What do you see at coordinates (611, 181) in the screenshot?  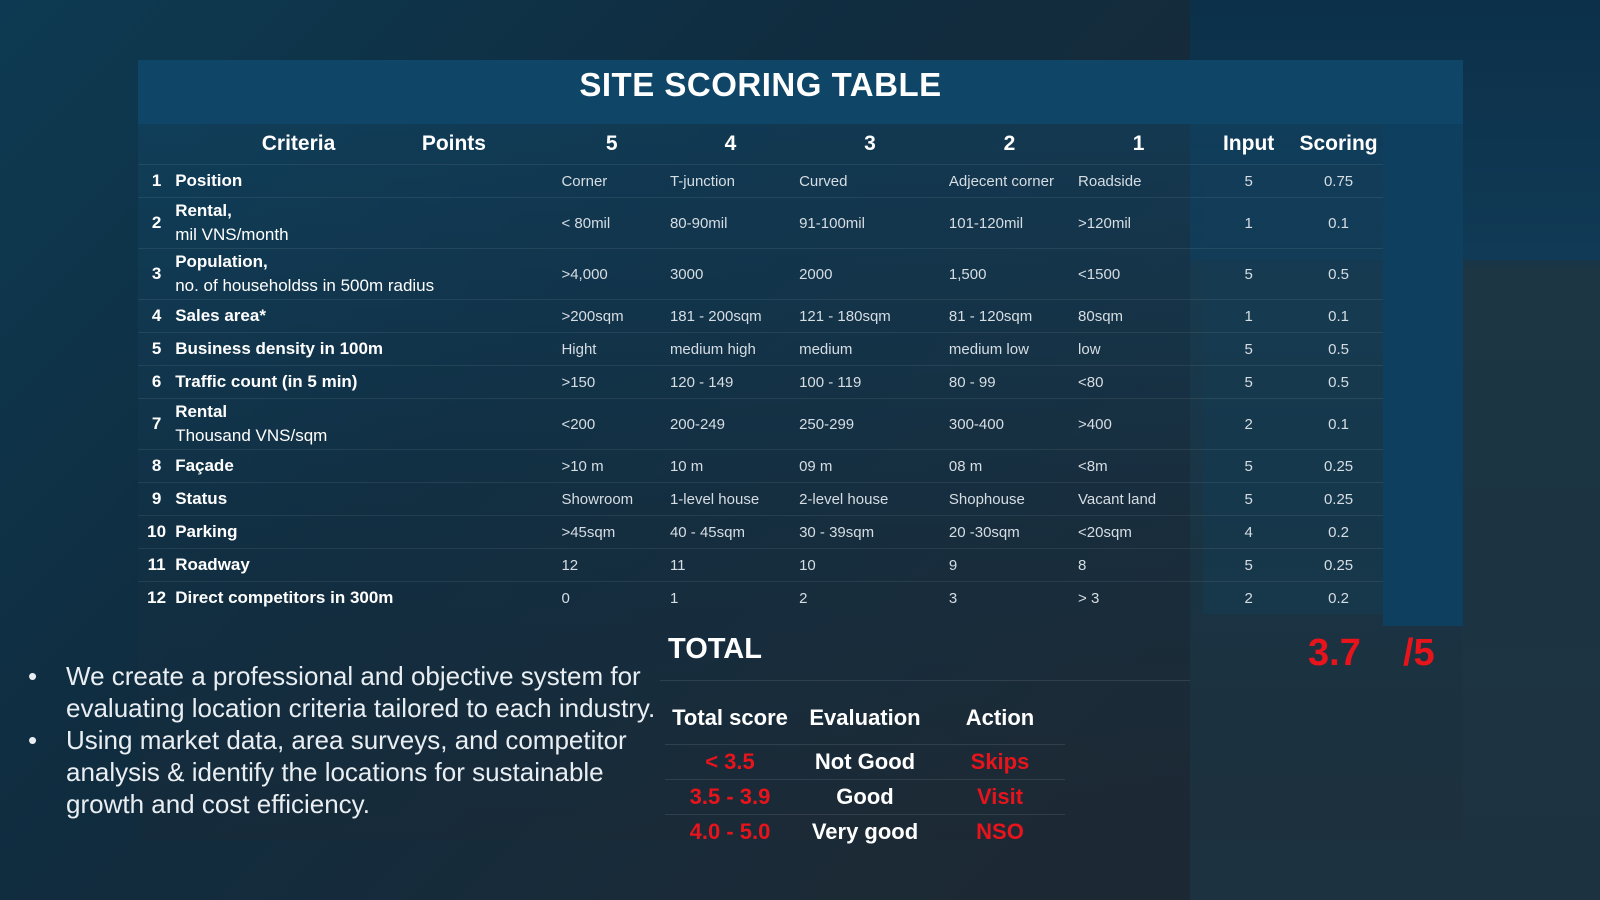 I see `points-5-value: Corner` at bounding box center [611, 181].